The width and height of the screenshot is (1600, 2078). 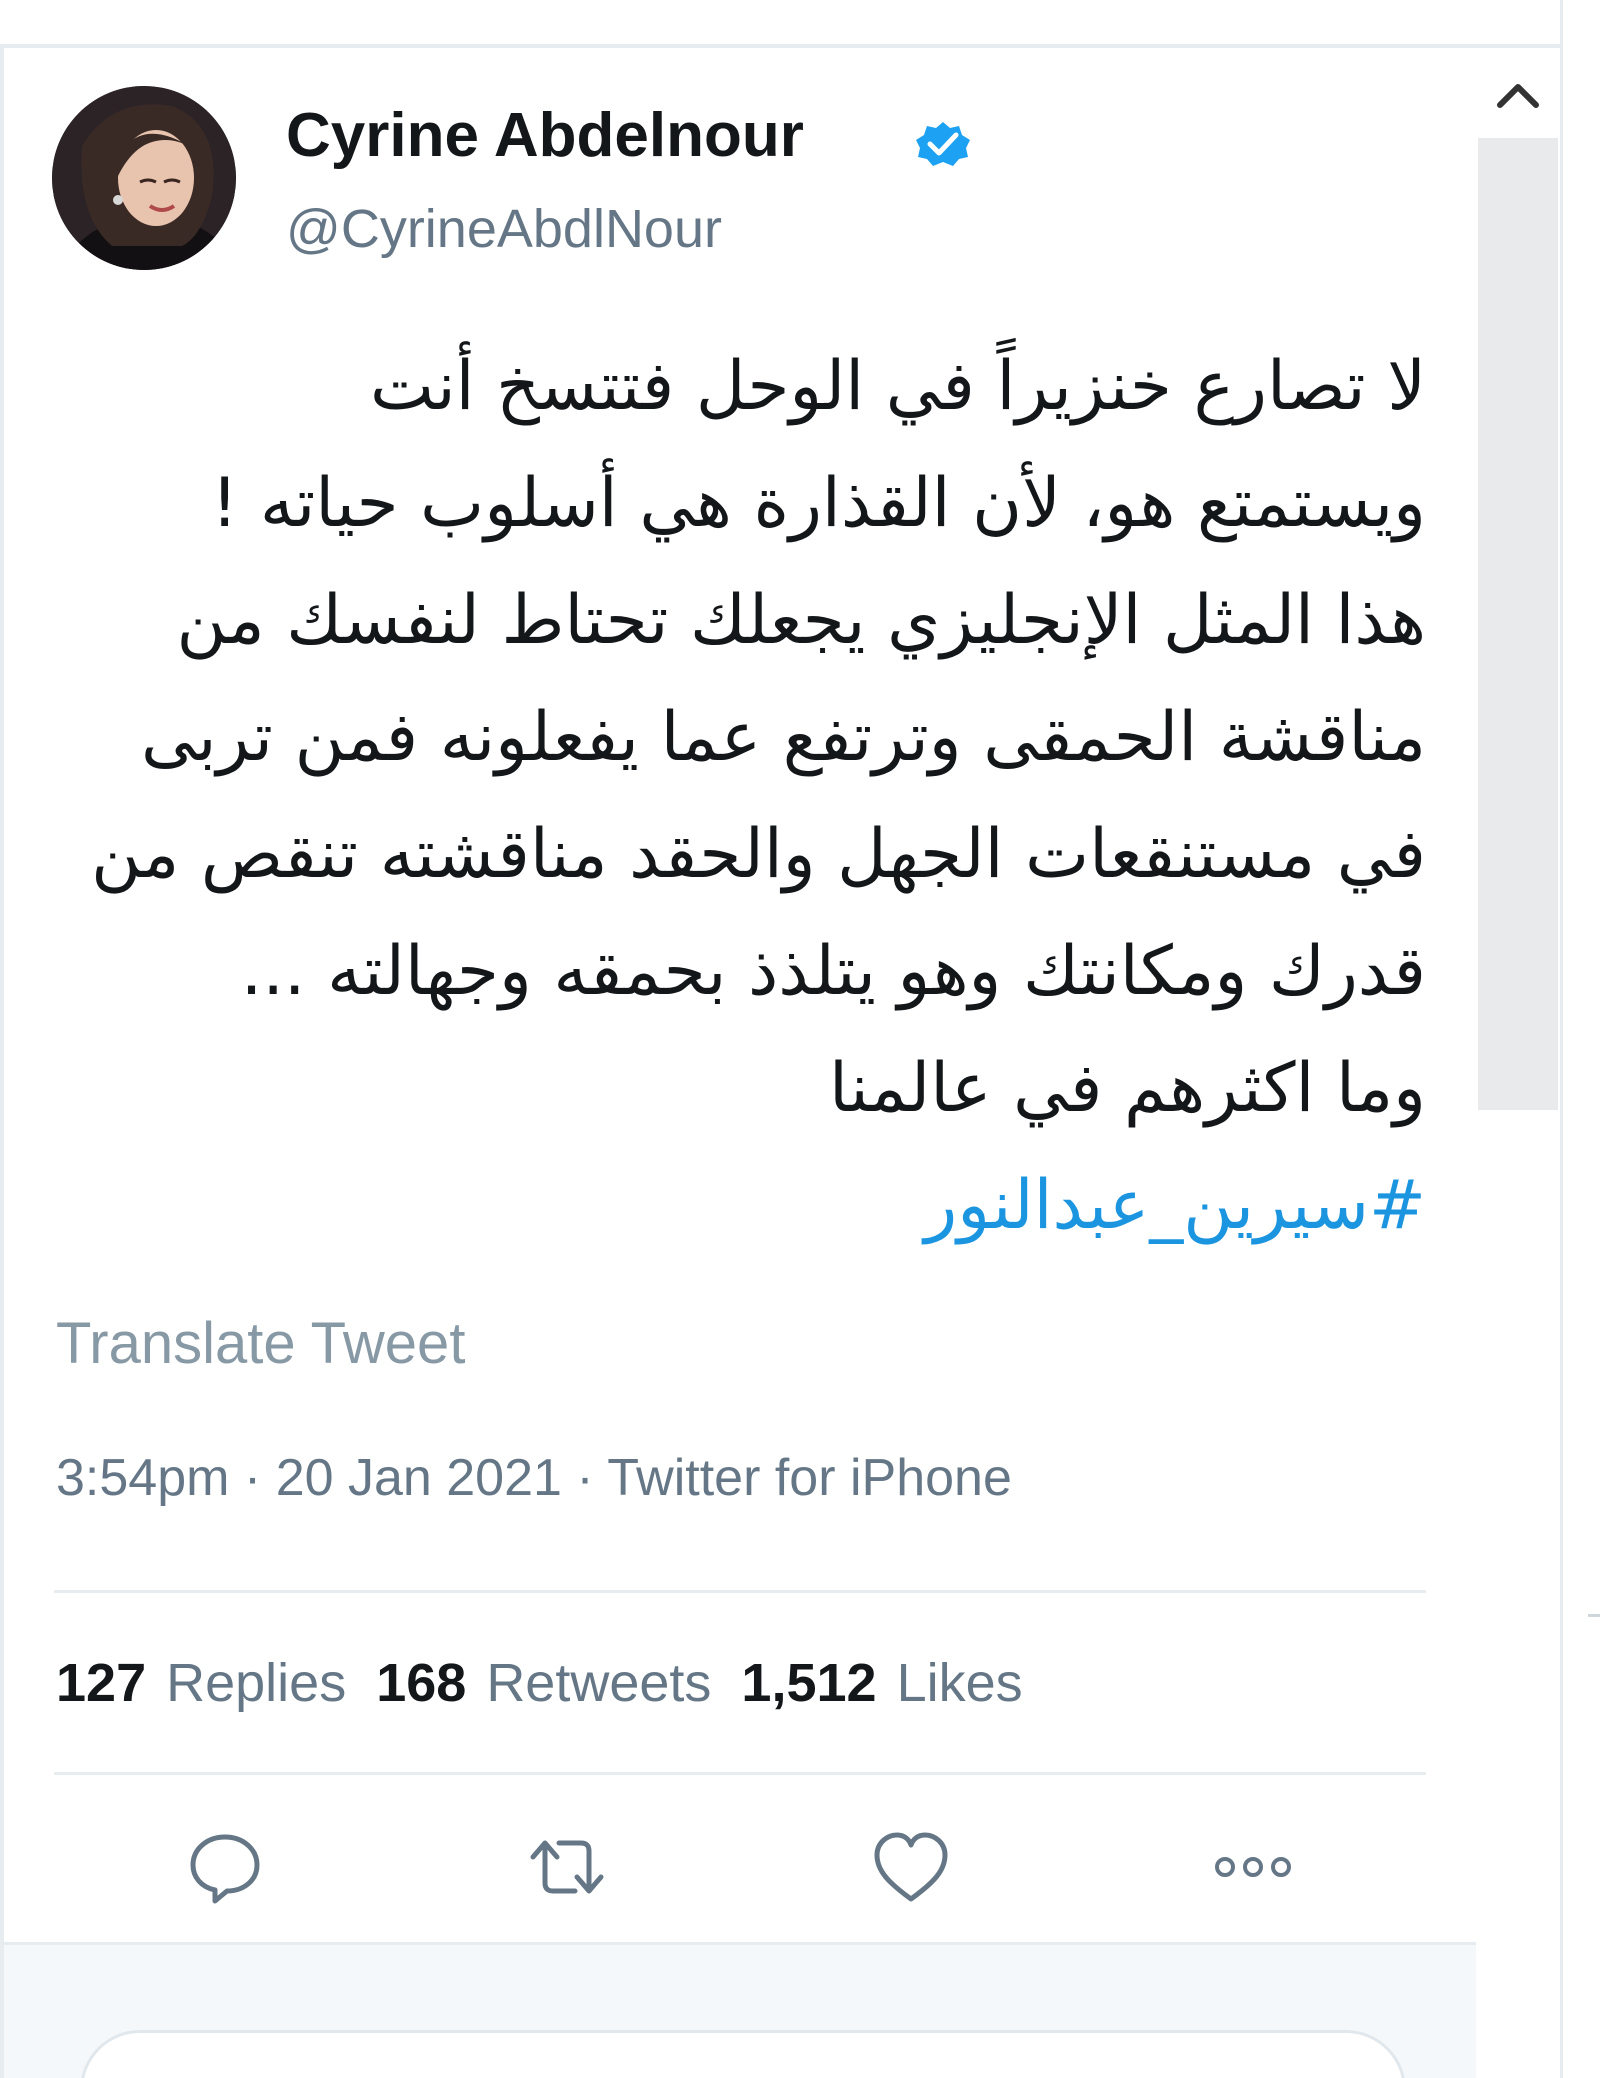 What do you see at coordinates (881, 1683) in the screenshot?
I see `likes-stat: 1,512 Likes` at bounding box center [881, 1683].